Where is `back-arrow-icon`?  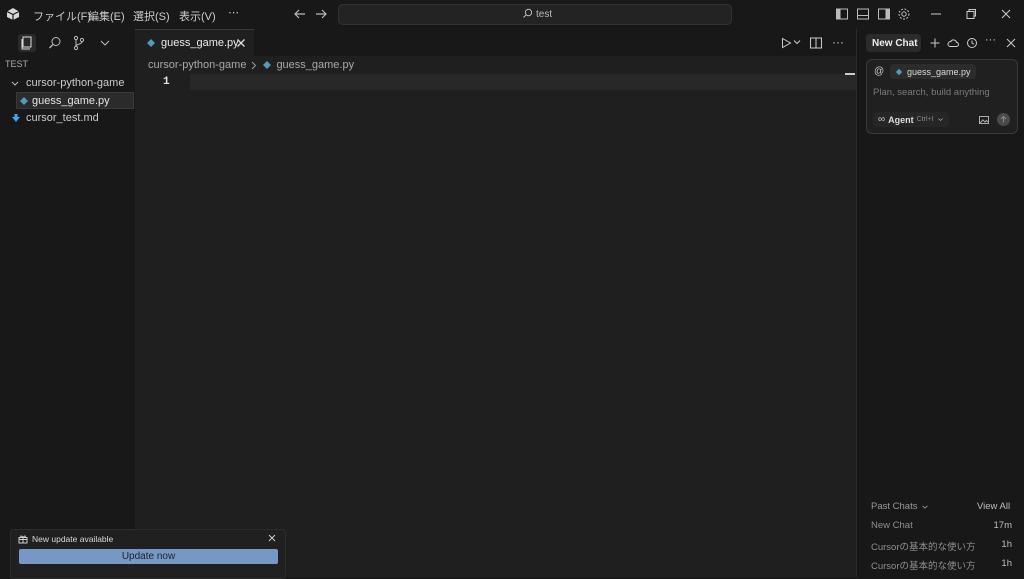 back-arrow-icon is located at coordinates (300, 14).